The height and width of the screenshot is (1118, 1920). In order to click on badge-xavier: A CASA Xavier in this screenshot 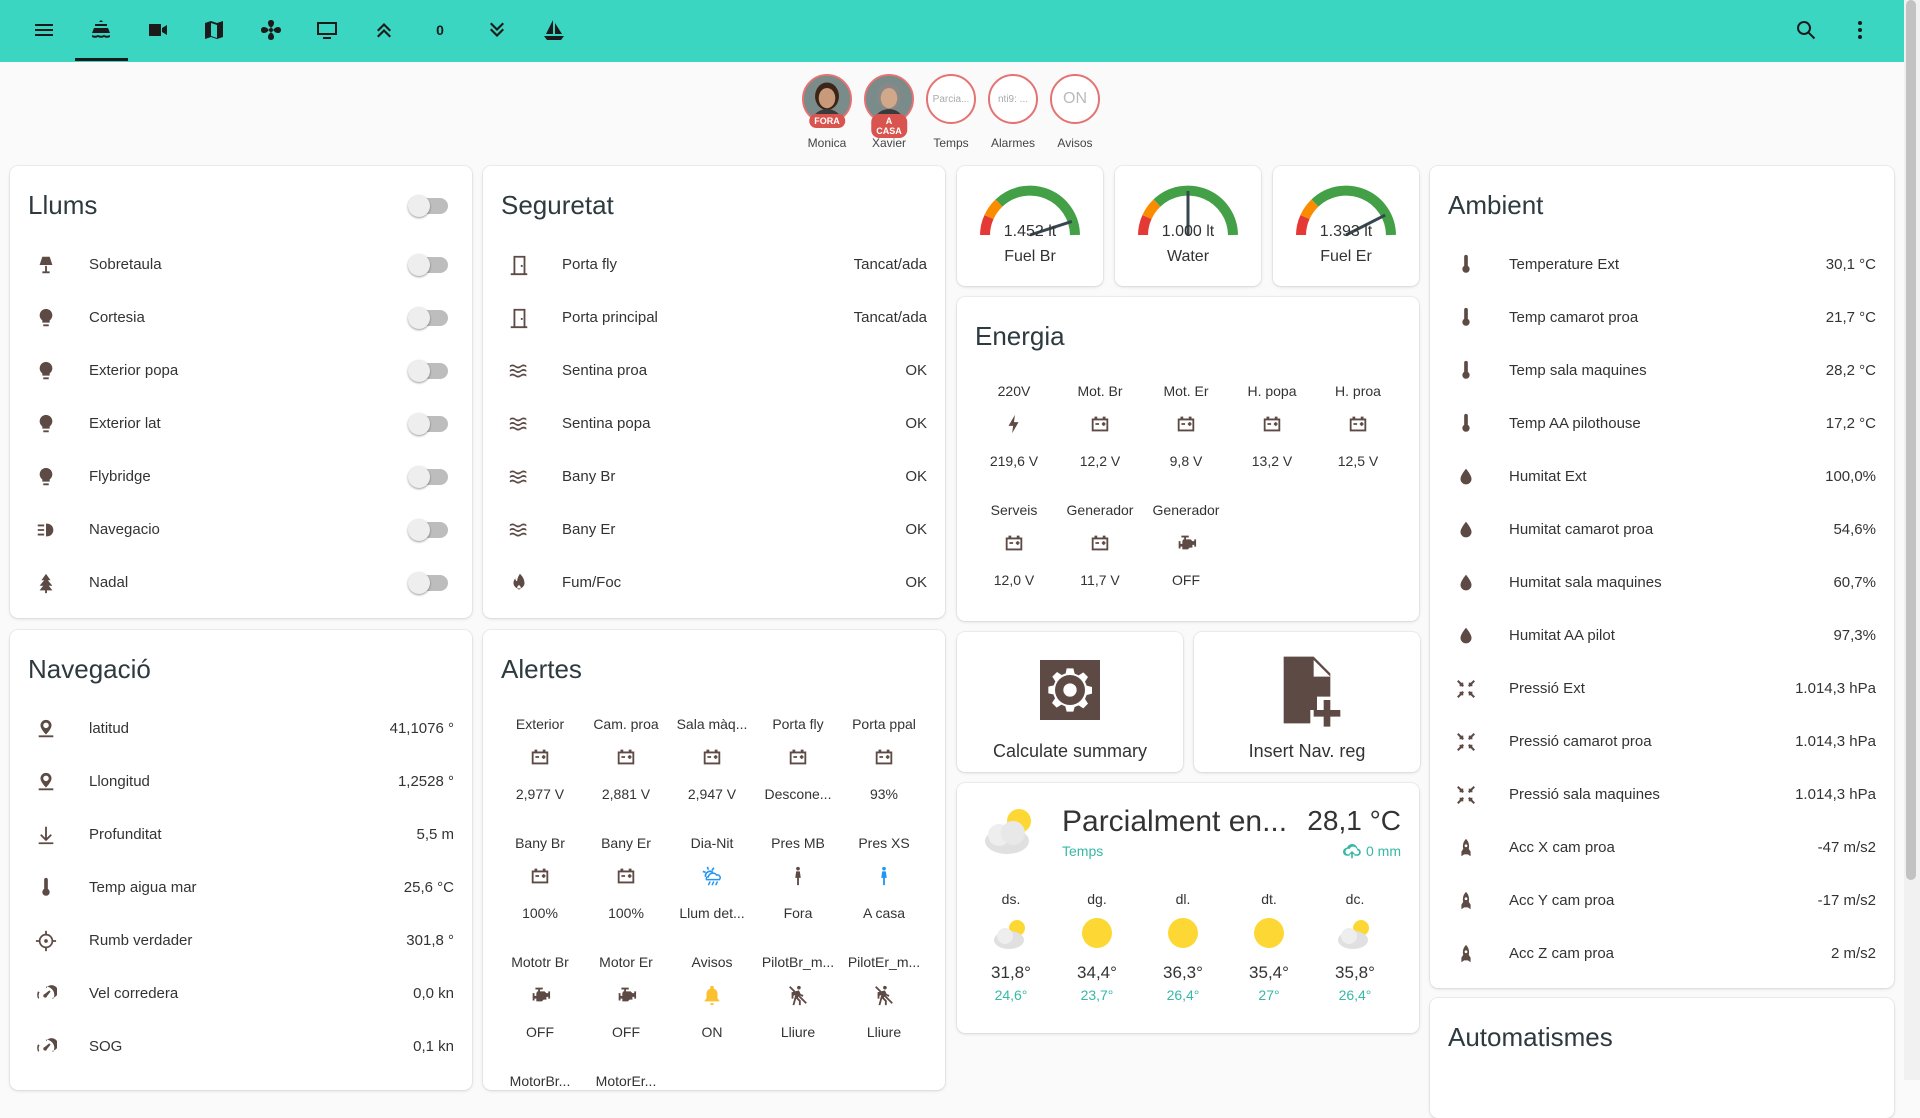, I will do `click(889, 112)`.